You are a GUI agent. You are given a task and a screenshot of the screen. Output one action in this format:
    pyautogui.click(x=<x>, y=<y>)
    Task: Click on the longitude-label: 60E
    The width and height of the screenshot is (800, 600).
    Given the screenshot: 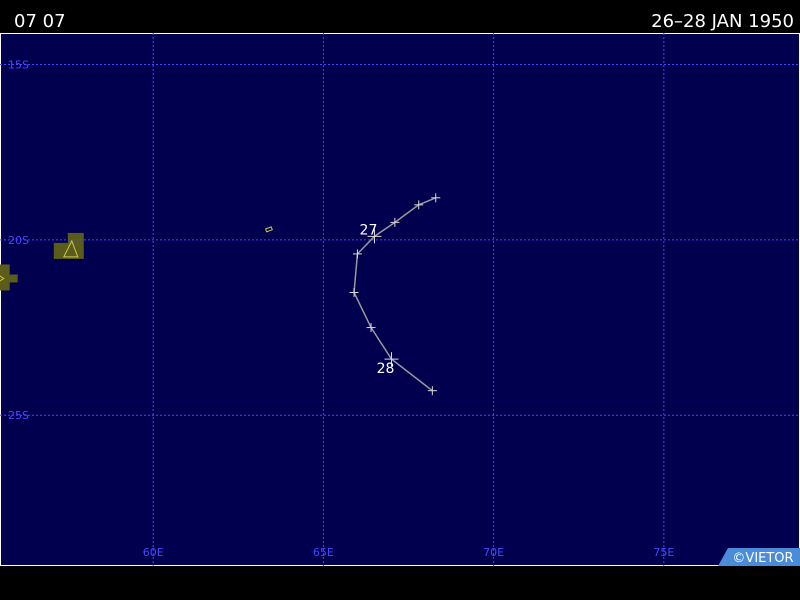 What is the action you would take?
    pyautogui.click(x=153, y=552)
    